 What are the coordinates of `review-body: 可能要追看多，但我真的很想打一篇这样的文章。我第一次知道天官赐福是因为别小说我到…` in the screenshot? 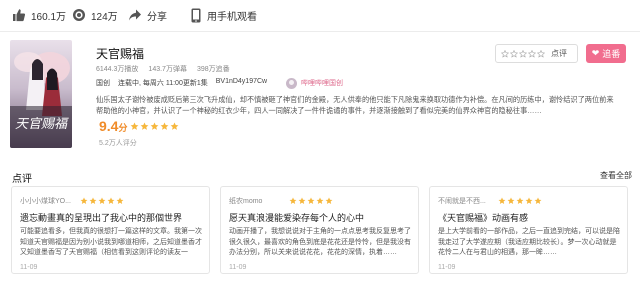 It's located at (111, 242).